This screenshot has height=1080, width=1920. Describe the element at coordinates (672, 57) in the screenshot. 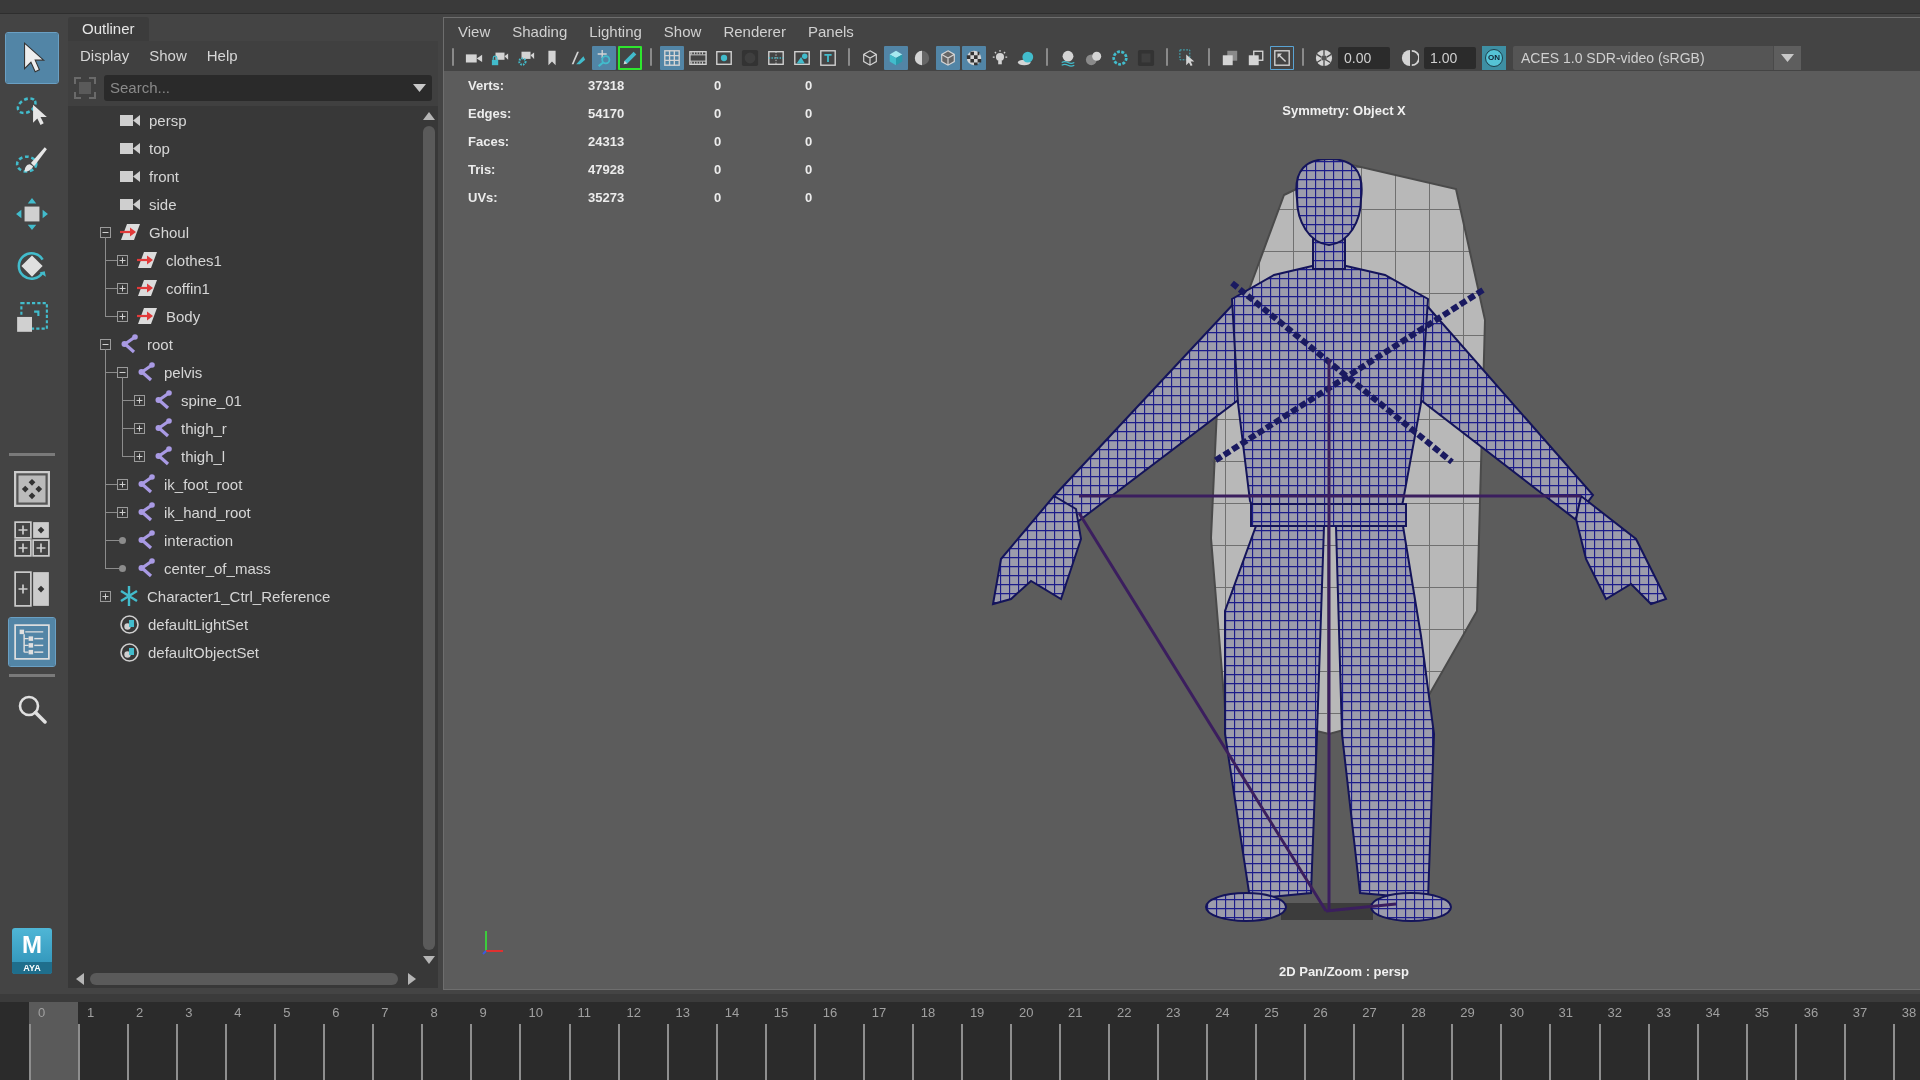

I see `grid-button` at that location.